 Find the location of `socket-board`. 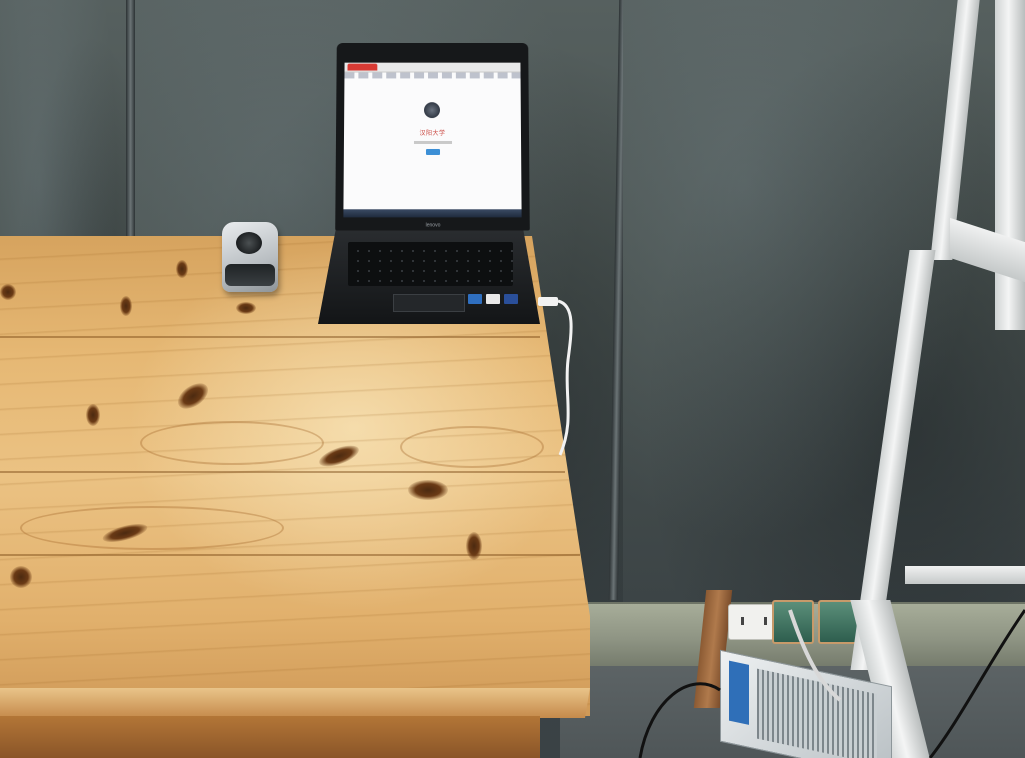

socket-board is located at coordinates (793, 622).